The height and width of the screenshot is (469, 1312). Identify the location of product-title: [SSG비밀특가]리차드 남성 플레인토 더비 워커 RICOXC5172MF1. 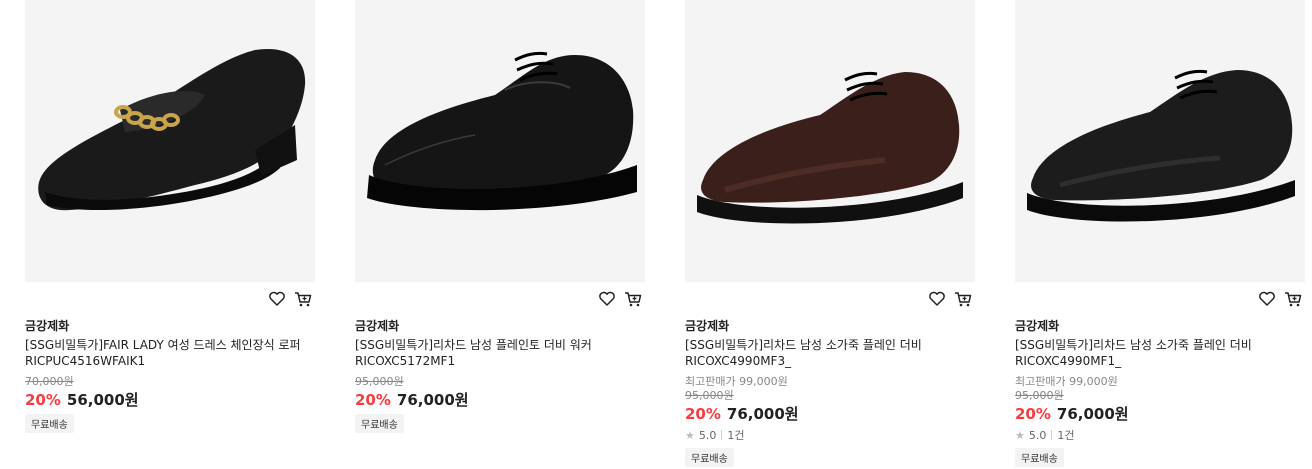
(495, 353).